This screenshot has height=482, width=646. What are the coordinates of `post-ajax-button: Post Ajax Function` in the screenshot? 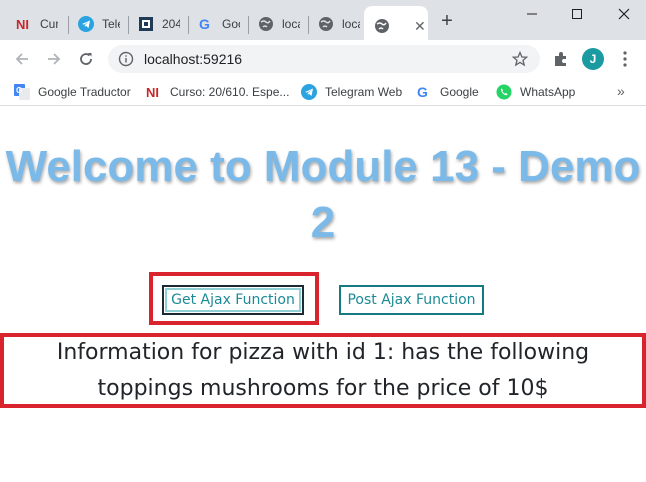 It's located at (411, 300).